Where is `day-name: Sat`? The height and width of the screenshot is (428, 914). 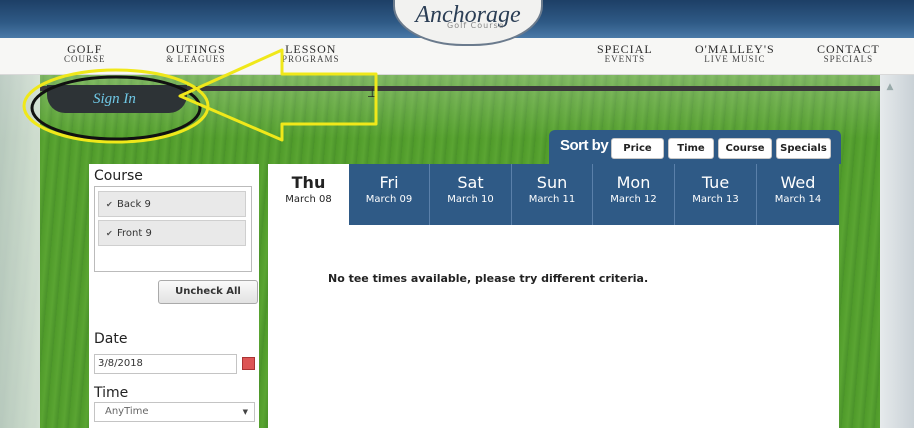
day-name: Sat is located at coordinates (470, 182).